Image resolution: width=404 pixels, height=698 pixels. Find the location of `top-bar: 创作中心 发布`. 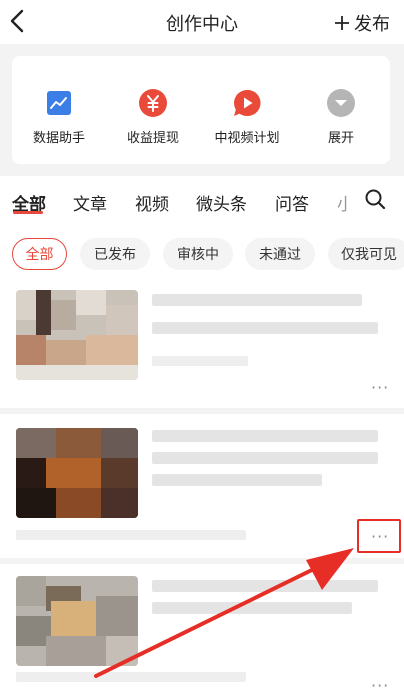

top-bar: 创作中心 发布 is located at coordinates (202, 22).